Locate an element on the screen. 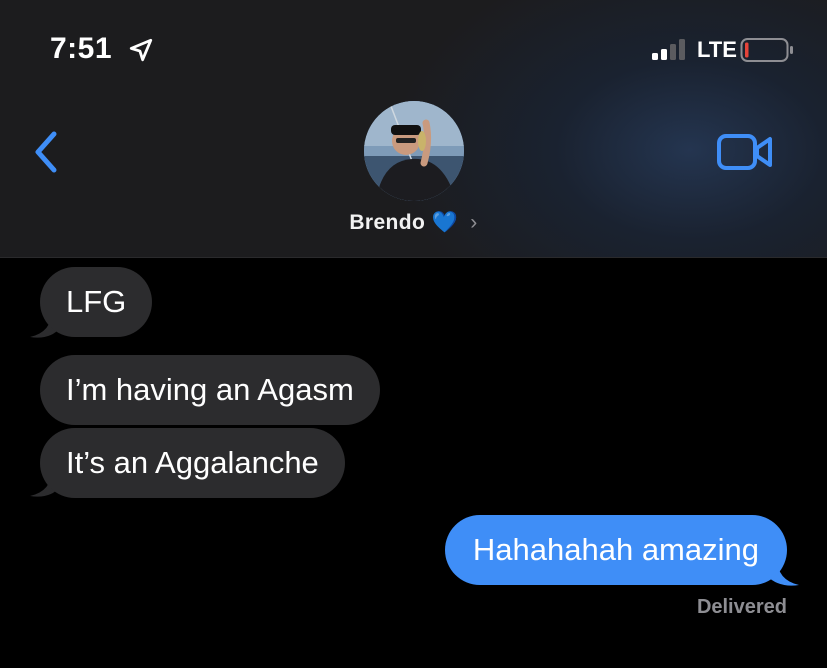 The height and width of the screenshot is (668, 827). status-time: 7:51 is located at coordinates (81, 48).